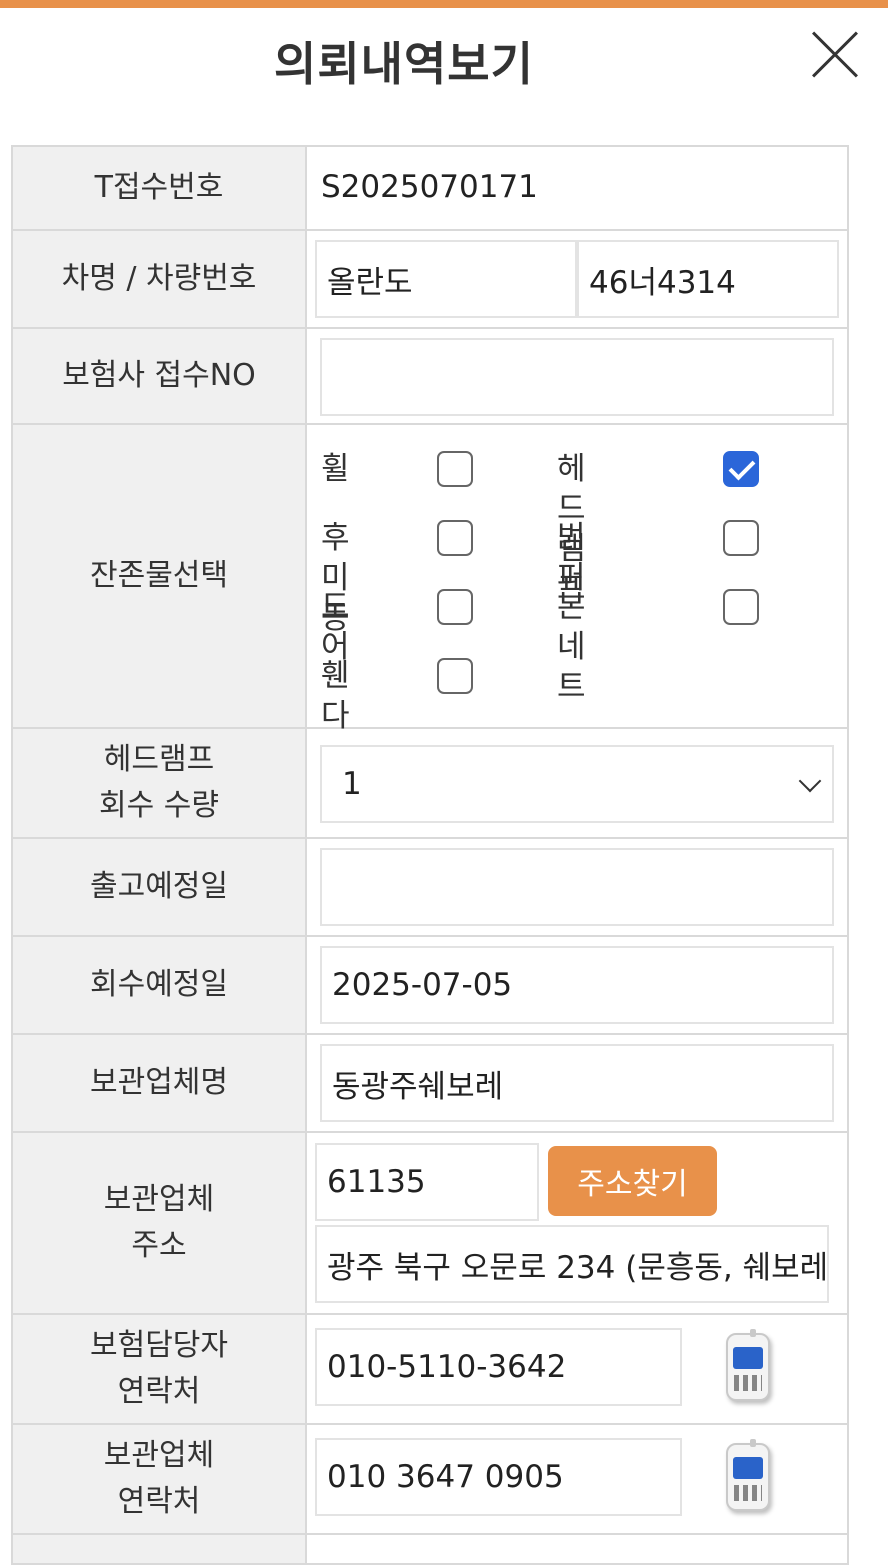  Describe the element at coordinates (159, 279) in the screenshot. I see `car-label: 차명 / 차량번호` at that location.